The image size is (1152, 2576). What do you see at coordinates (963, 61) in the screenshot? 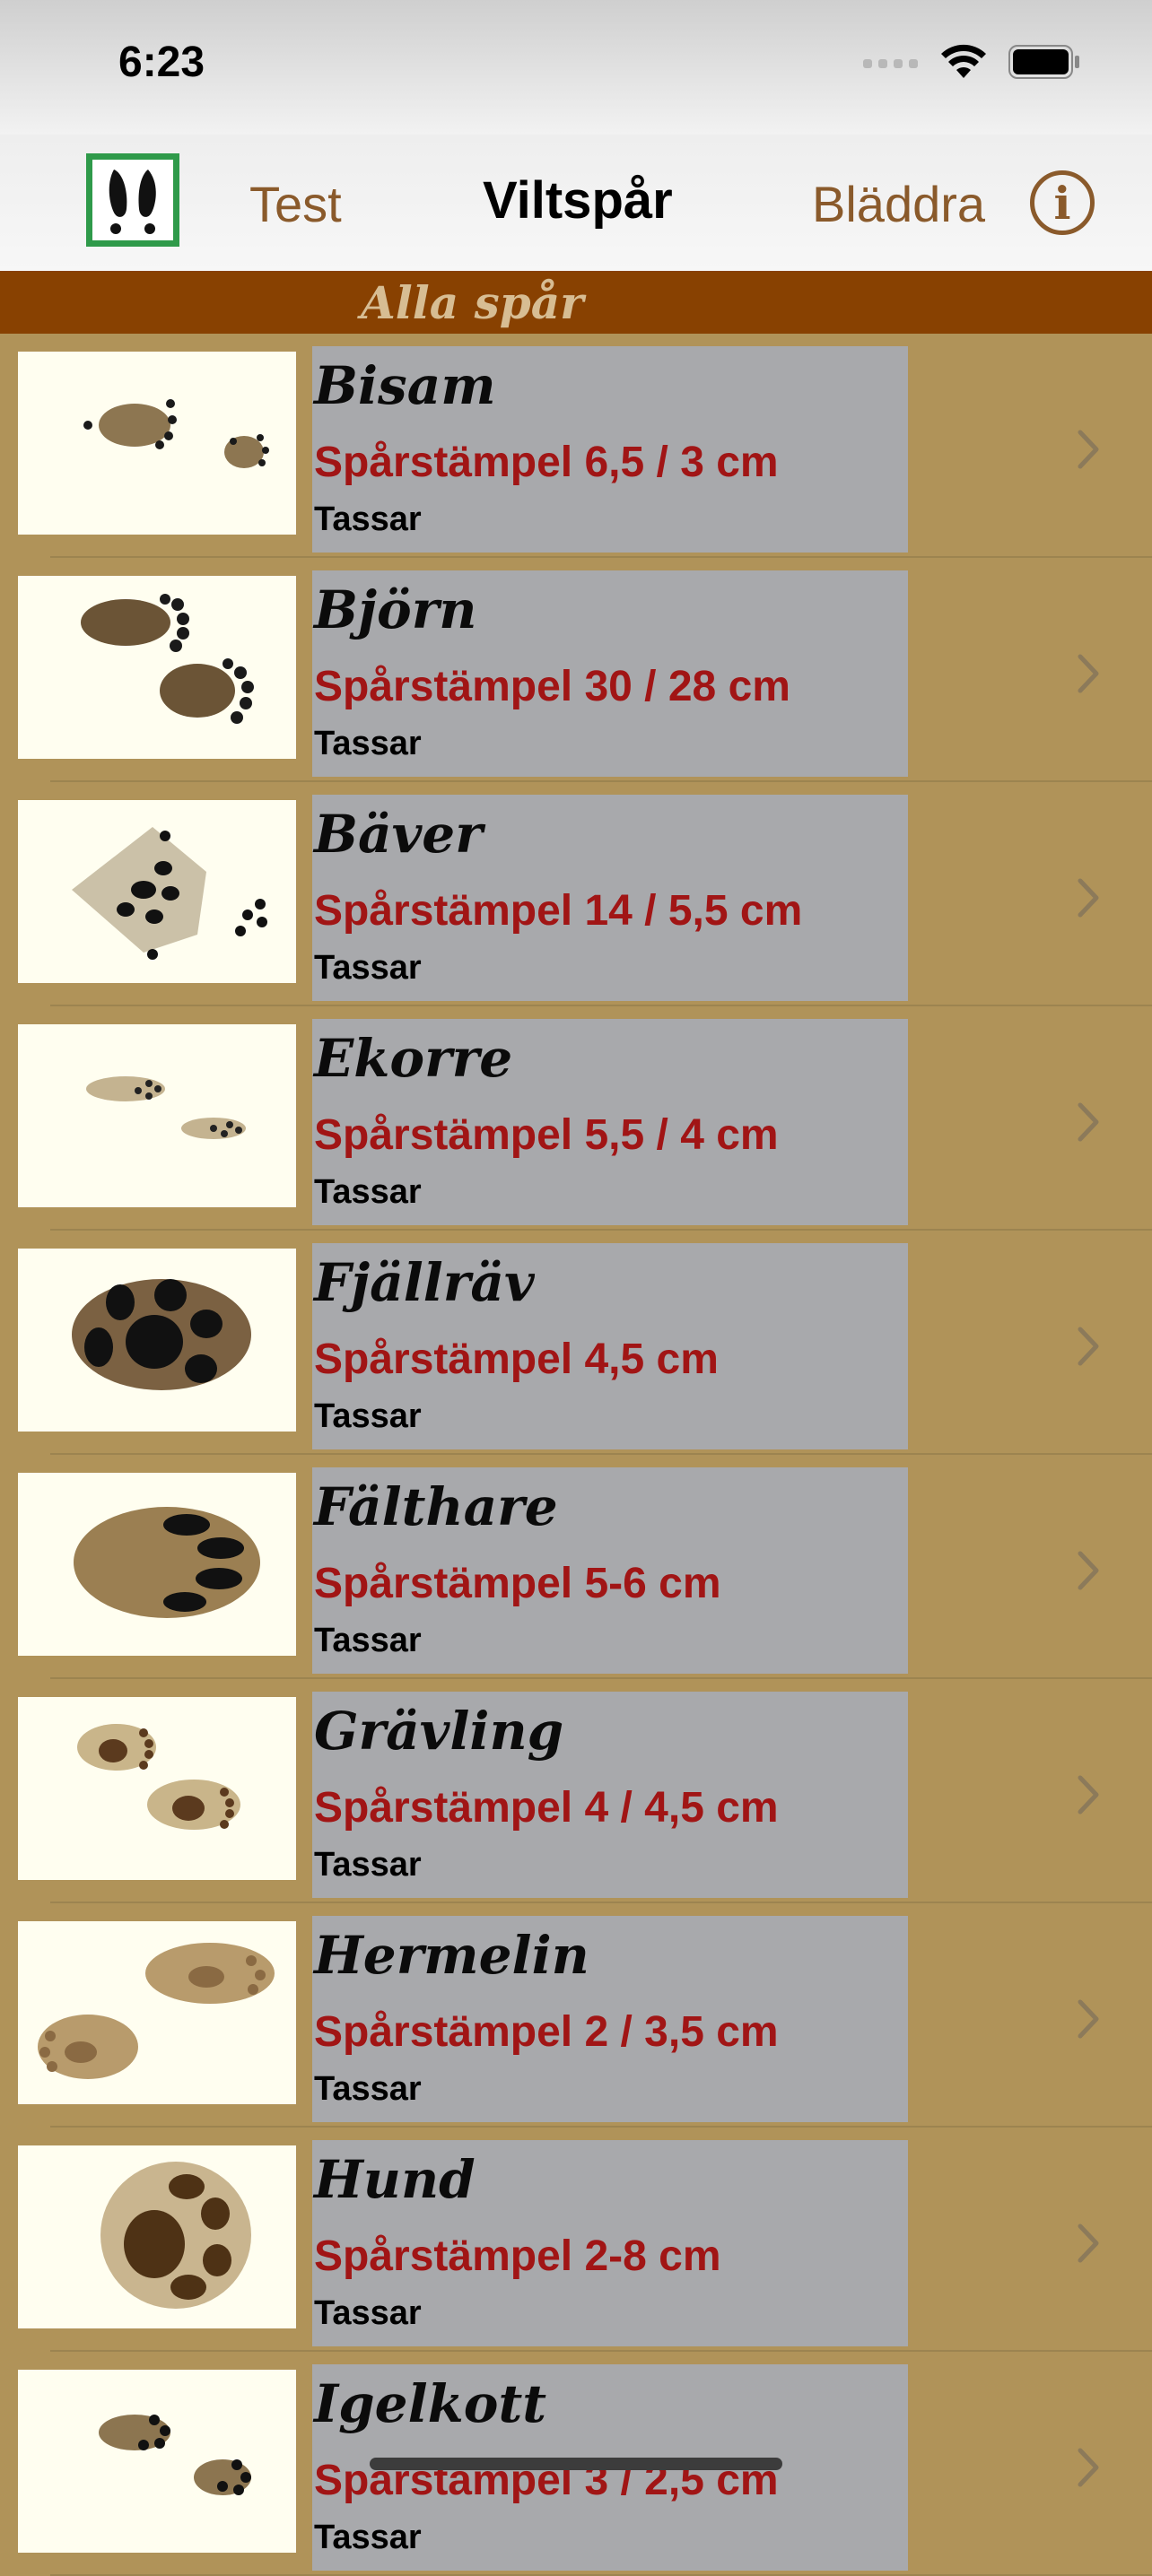
I see `wifi-icon` at bounding box center [963, 61].